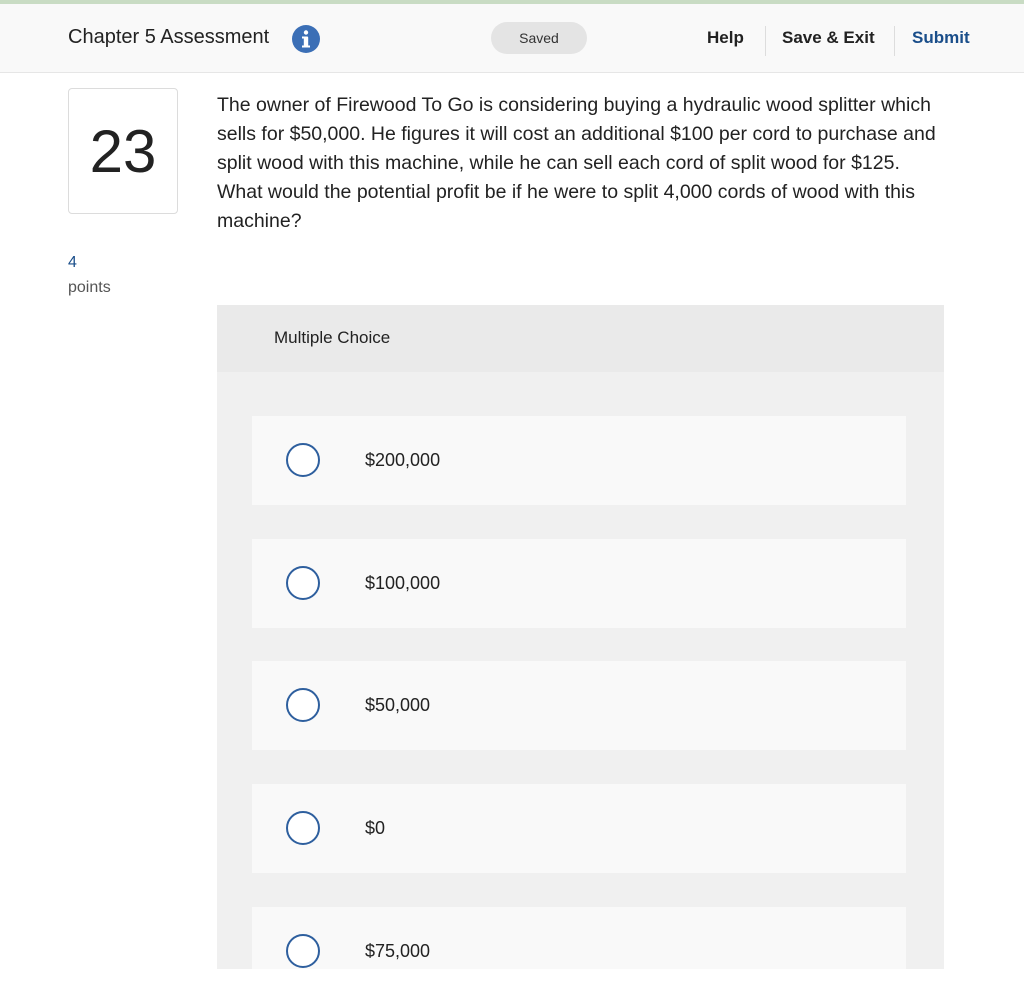 Image resolution: width=1024 pixels, height=981 pixels. What do you see at coordinates (828, 38) in the screenshot?
I see `save-exit-button: Save & Exit` at bounding box center [828, 38].